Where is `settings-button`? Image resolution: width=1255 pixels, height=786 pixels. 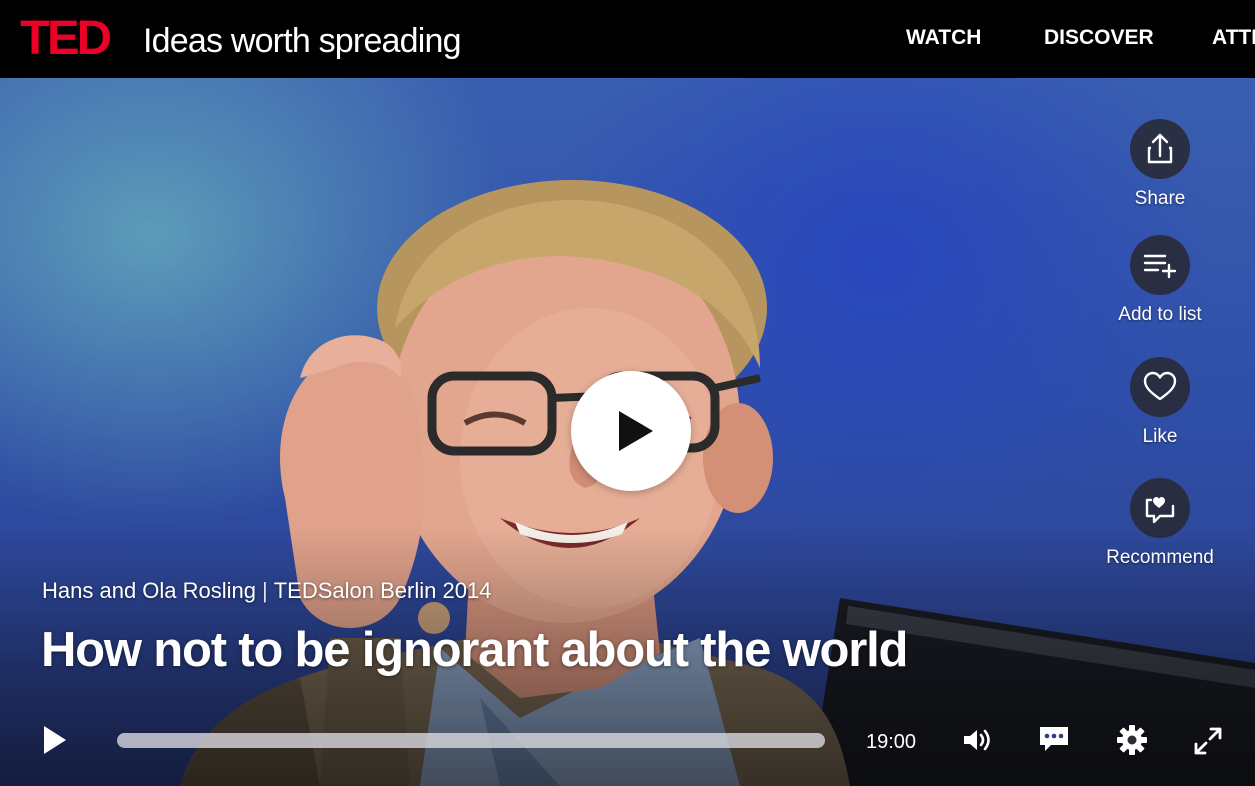 settings-button is located at coordinates (1132, 740).